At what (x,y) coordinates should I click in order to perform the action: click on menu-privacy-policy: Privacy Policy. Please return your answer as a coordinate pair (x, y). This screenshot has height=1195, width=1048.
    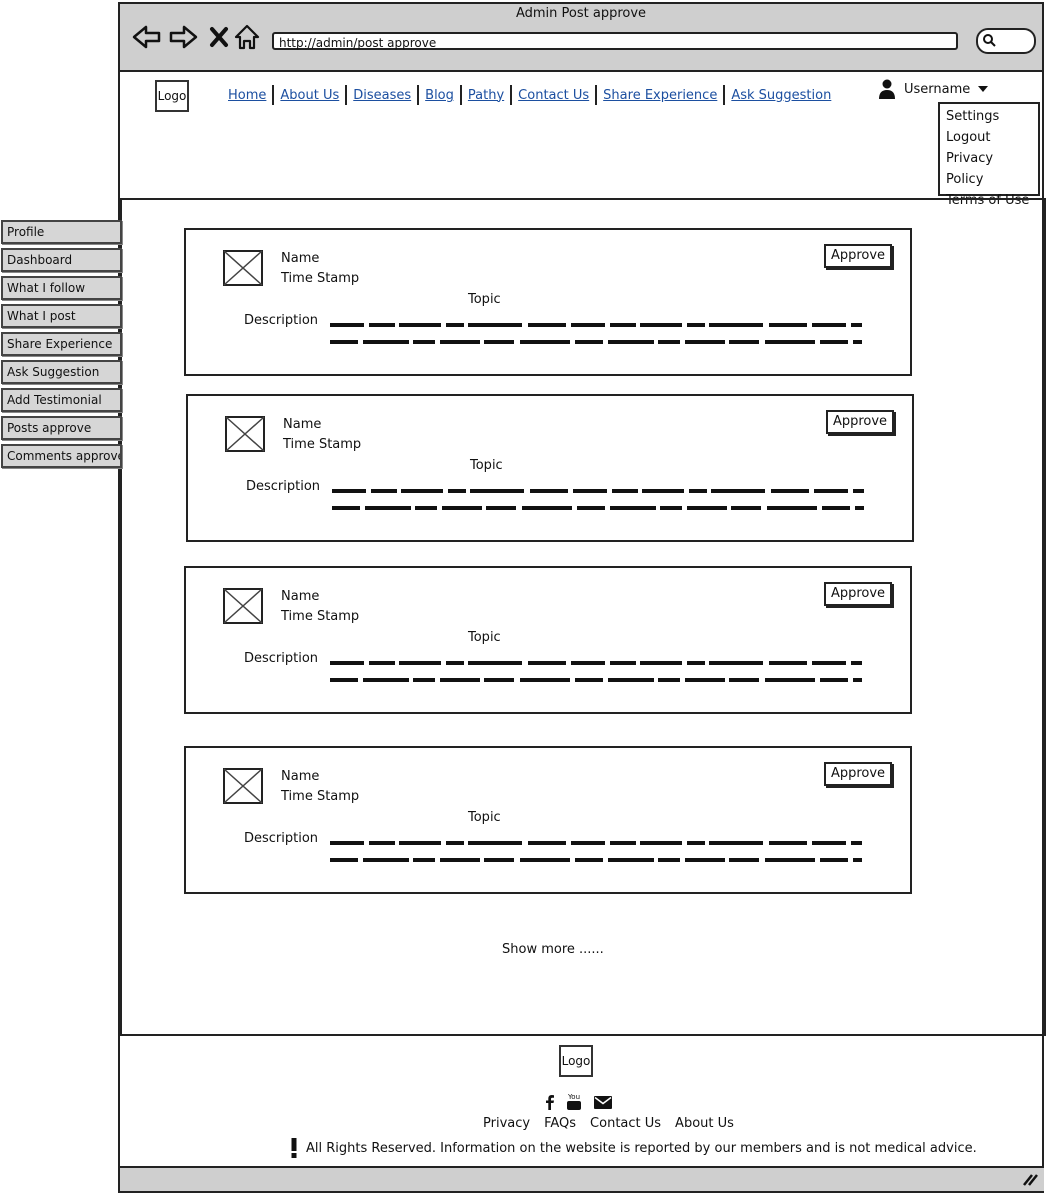
    Looking at the image, I should click on (989, 169).